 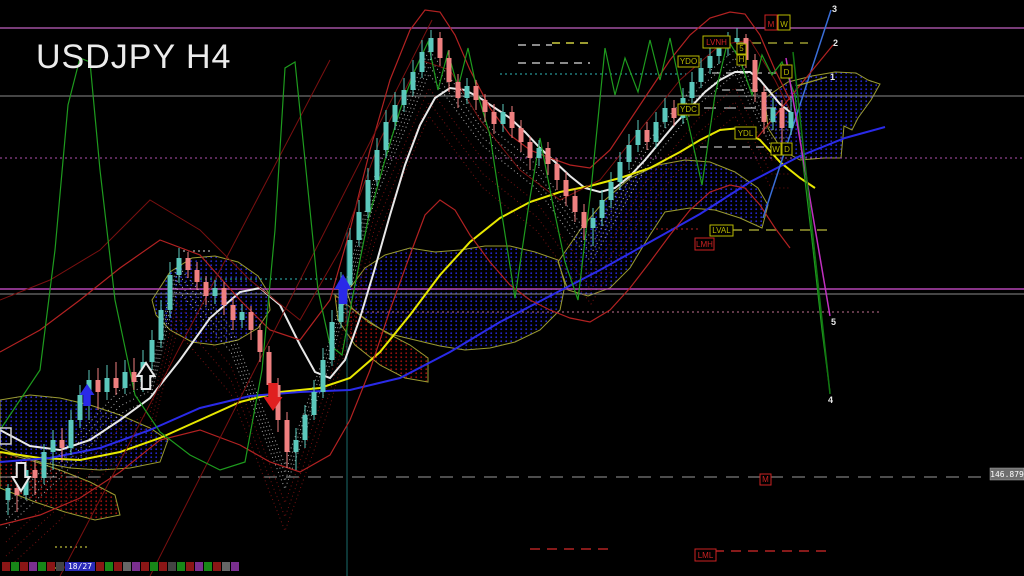 I want to click on pivot-label-text: LML, so click(x=706, y=555).